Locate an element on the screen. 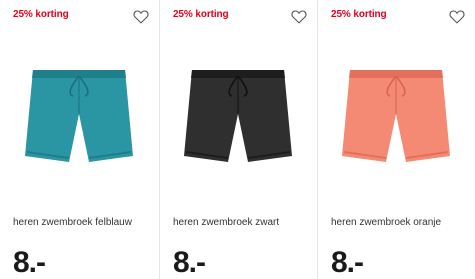 Image resolution: width=475 pixels, height=279 pixels. product-title: heren zwembroek felblauw is located at coordinates (72, 222).